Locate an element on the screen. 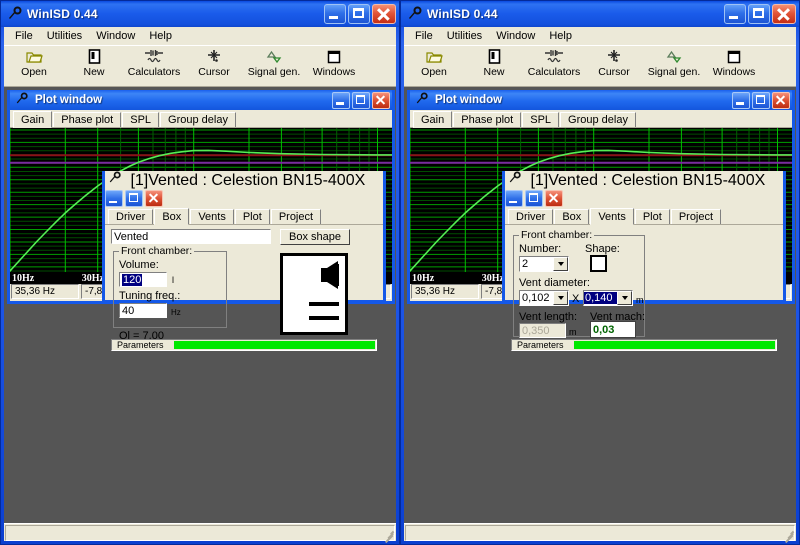 The image size is (800, 545). box-shape-button: Box shape is located at coordinates (315, 237).